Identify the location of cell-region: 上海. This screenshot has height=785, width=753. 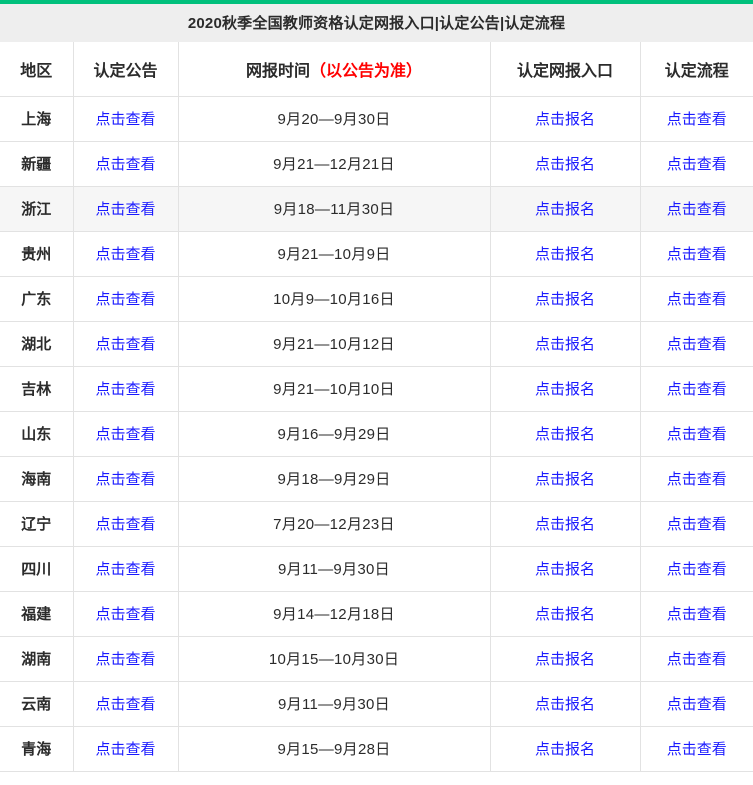
(37, 119).